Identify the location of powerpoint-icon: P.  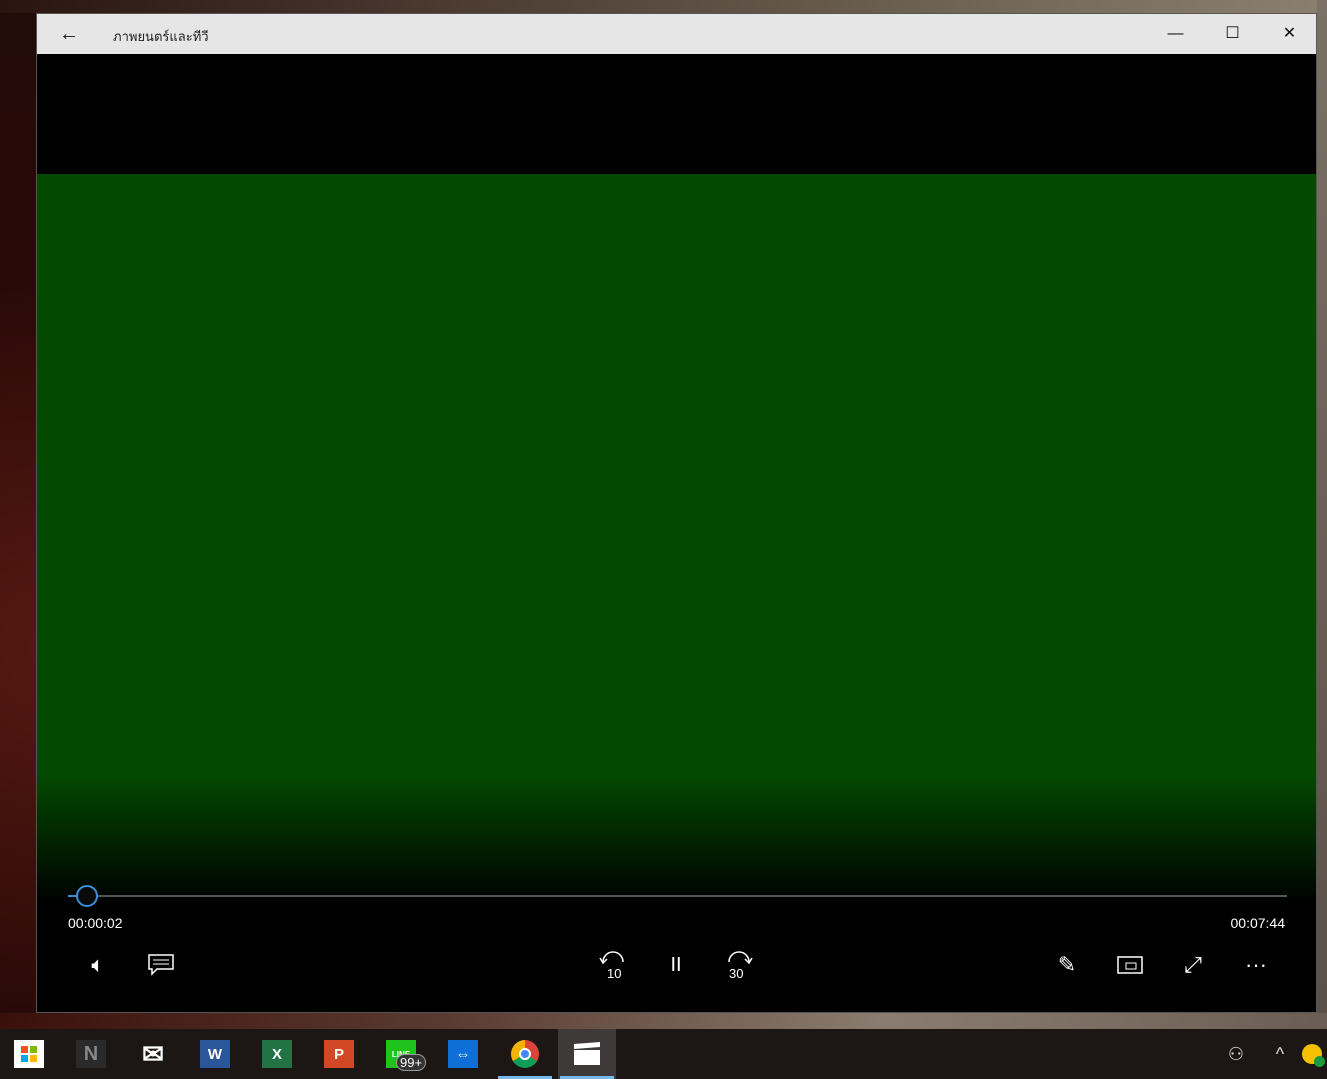
(339, 1054).